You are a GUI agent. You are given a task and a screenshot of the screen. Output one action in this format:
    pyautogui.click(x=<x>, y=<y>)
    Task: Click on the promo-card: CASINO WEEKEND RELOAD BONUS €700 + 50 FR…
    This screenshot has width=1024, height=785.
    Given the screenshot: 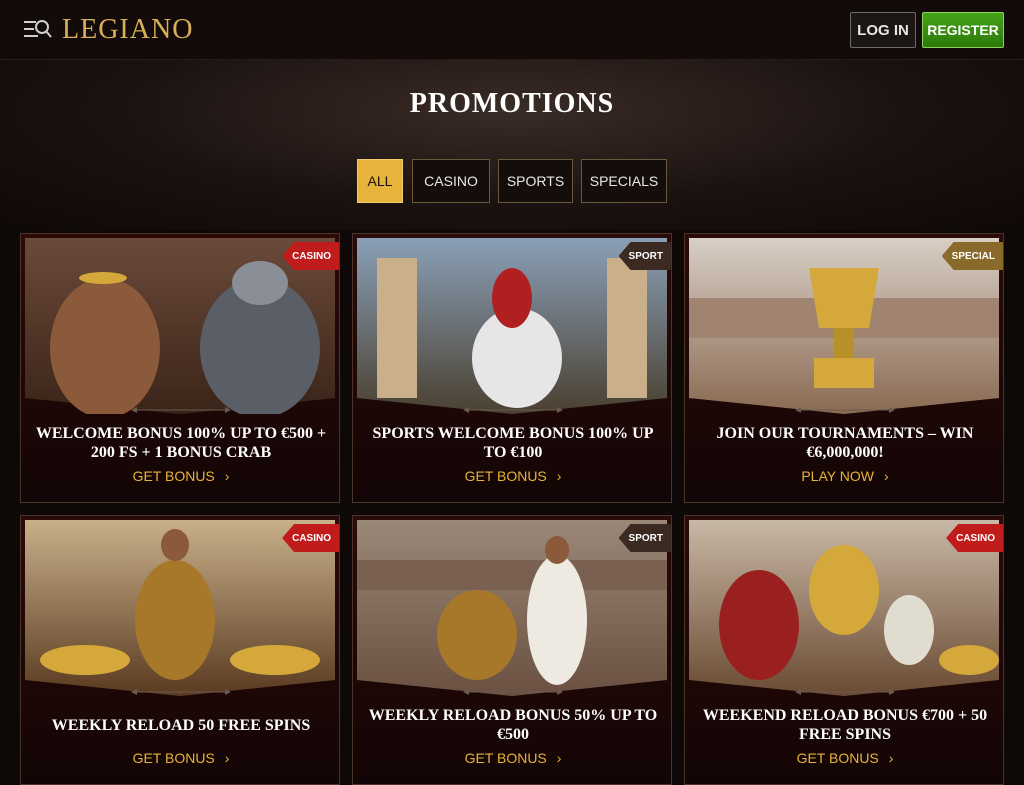 What is the action you would take?
    pyautogui.click(x=844, y=650)
    